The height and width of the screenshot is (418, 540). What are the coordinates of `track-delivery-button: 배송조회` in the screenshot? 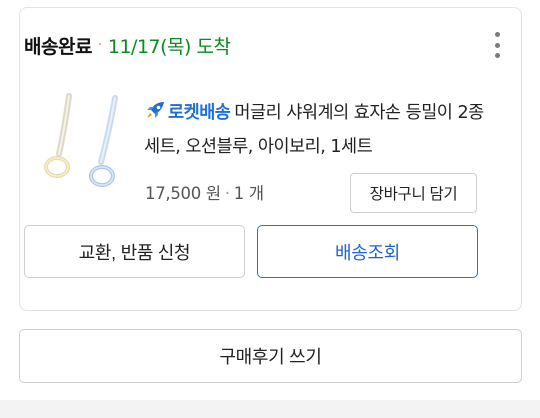 It's located at (367, 251).